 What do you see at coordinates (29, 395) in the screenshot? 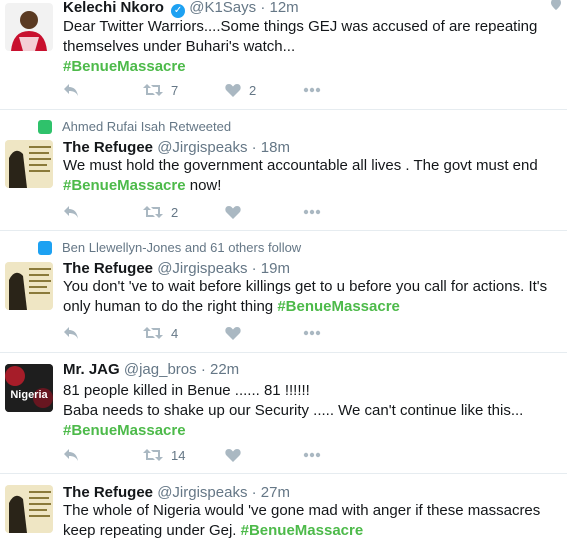
I see `avatar-text: Nigeria` at bounding box center [29, 395].